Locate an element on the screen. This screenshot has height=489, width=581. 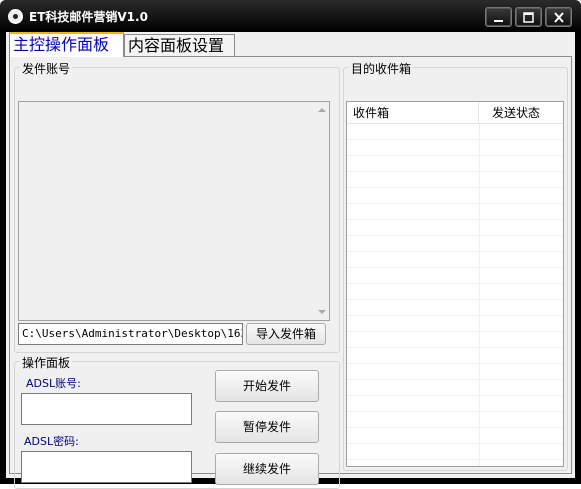
scroll-down-icon is located at coordinates (322, 312).